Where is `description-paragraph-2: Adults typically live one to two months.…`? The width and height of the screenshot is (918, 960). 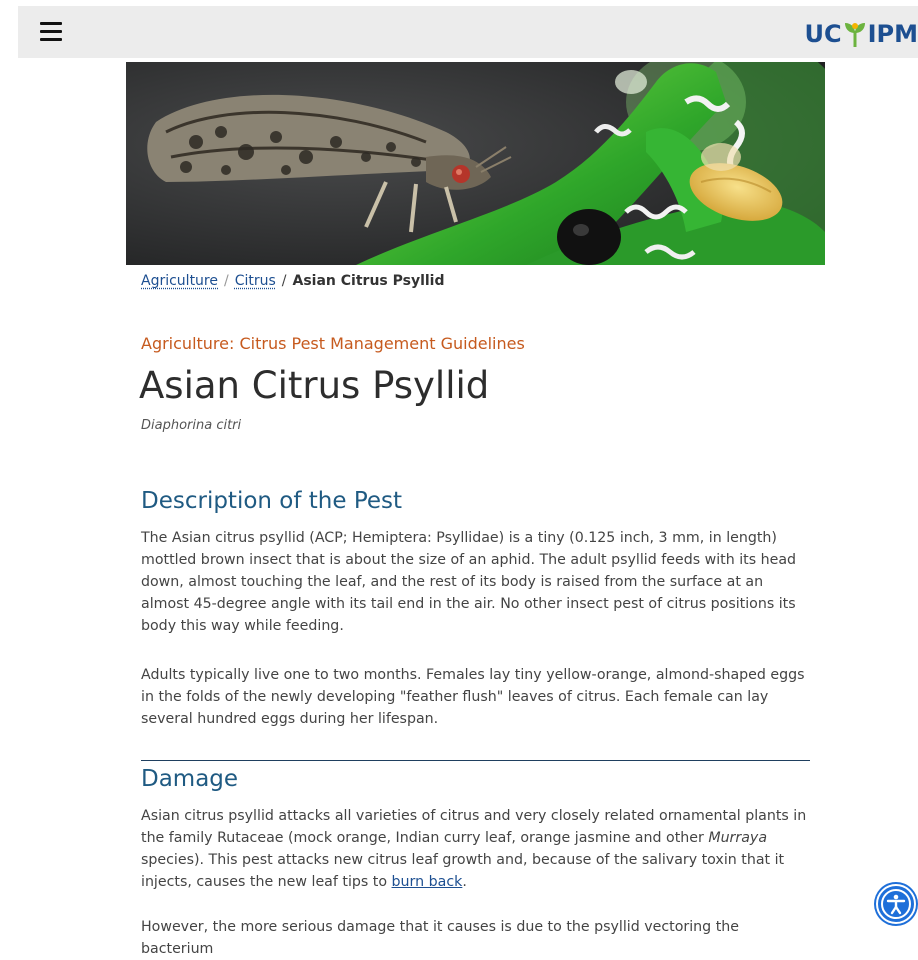 description-paragraph-2: Adults typically live one to two months.… is located at coordinates (475, 697).